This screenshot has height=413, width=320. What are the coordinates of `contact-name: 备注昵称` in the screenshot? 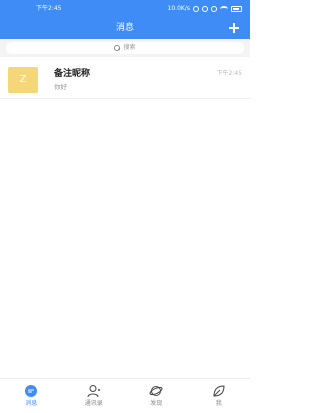 It's located at (72, 74).